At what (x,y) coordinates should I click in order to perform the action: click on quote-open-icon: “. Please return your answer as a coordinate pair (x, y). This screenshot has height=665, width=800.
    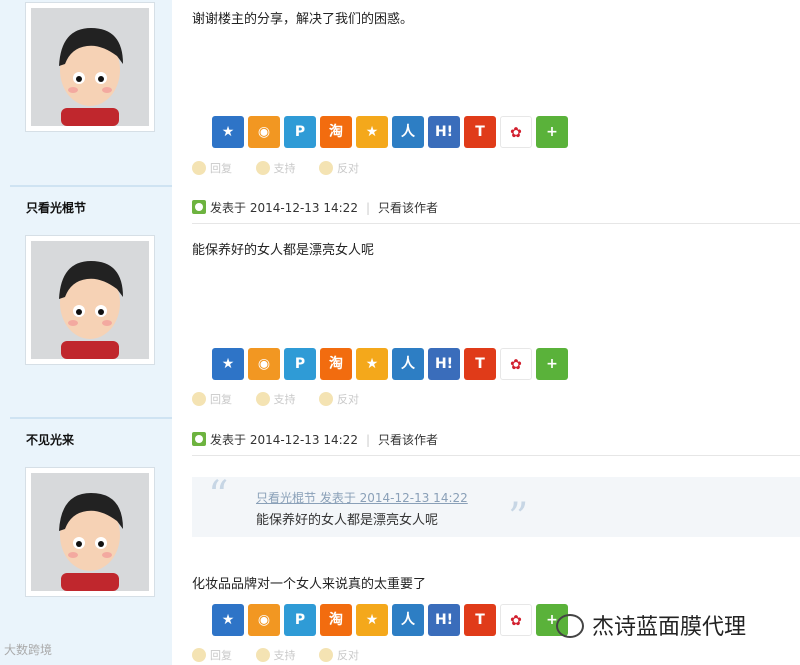
    Looking at the image, I should click on (218, 496).